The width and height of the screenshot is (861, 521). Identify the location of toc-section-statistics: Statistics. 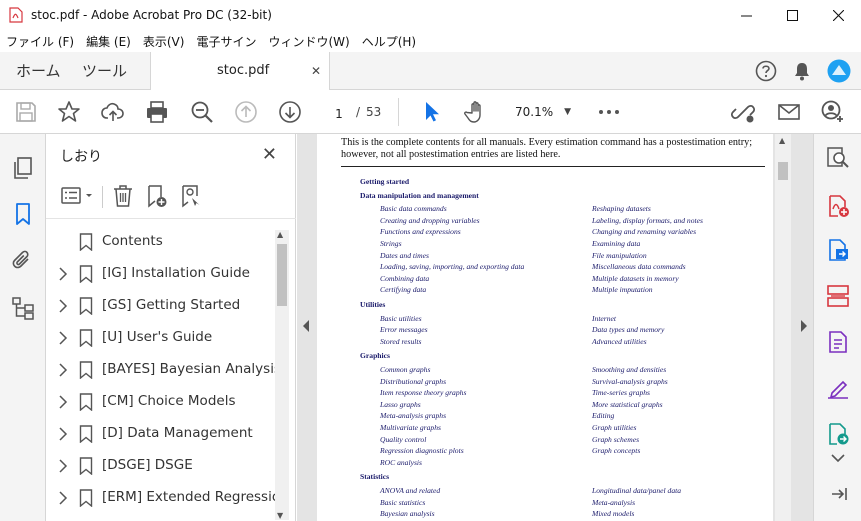
(374, 476).